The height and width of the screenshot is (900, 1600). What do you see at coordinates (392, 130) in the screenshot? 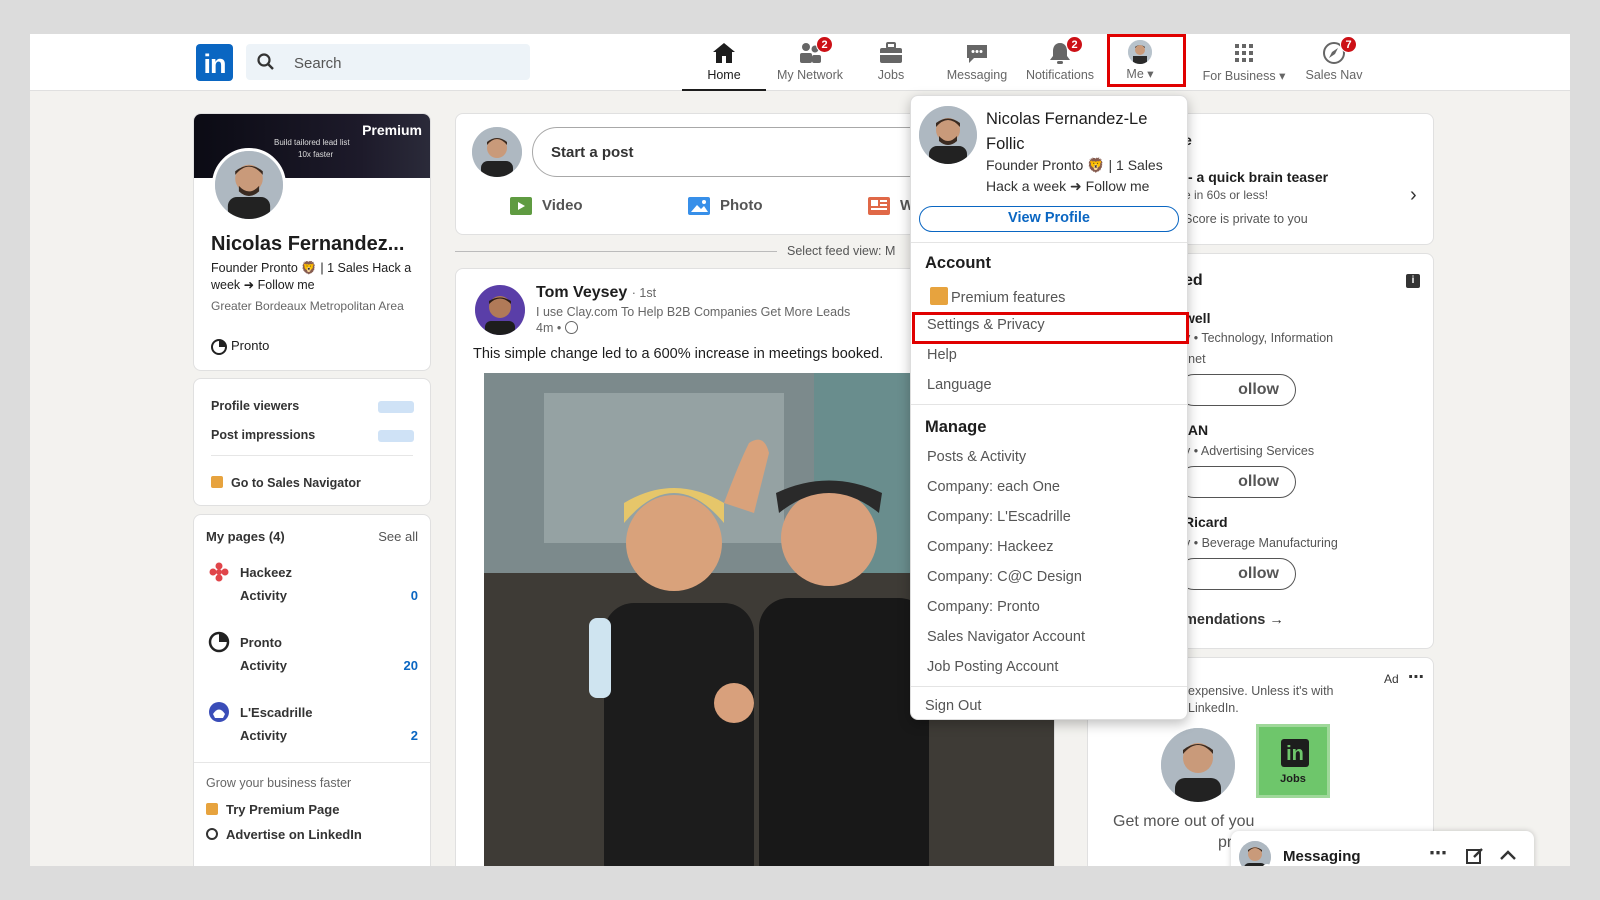
I see `premium-label: Premium` at bounding box center [392, 130].